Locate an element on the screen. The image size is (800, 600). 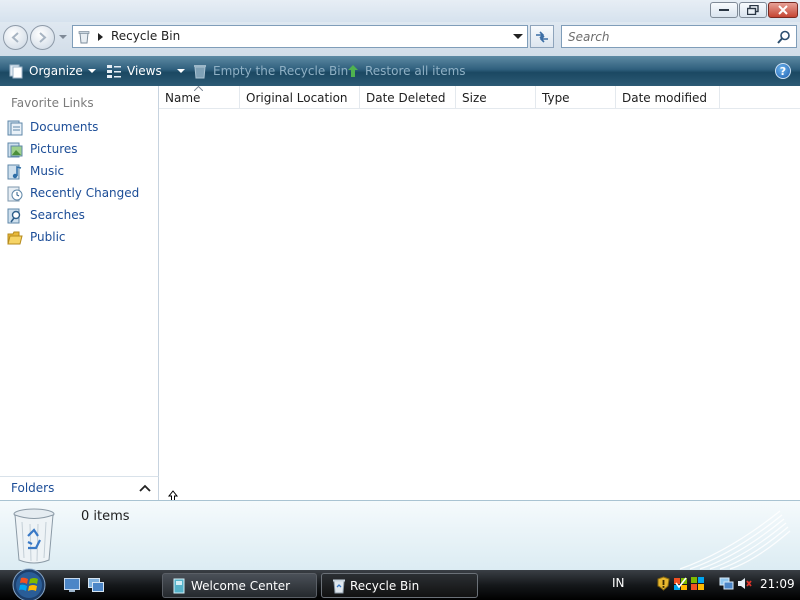
nav-item-public: Public is located at coordinates (79, 238).